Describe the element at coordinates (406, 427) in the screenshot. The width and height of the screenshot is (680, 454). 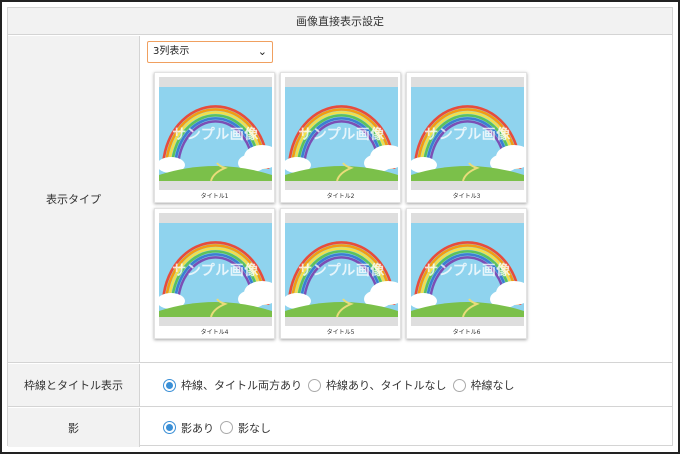
I see `shadow-content: 影あり 影なし` at that location.